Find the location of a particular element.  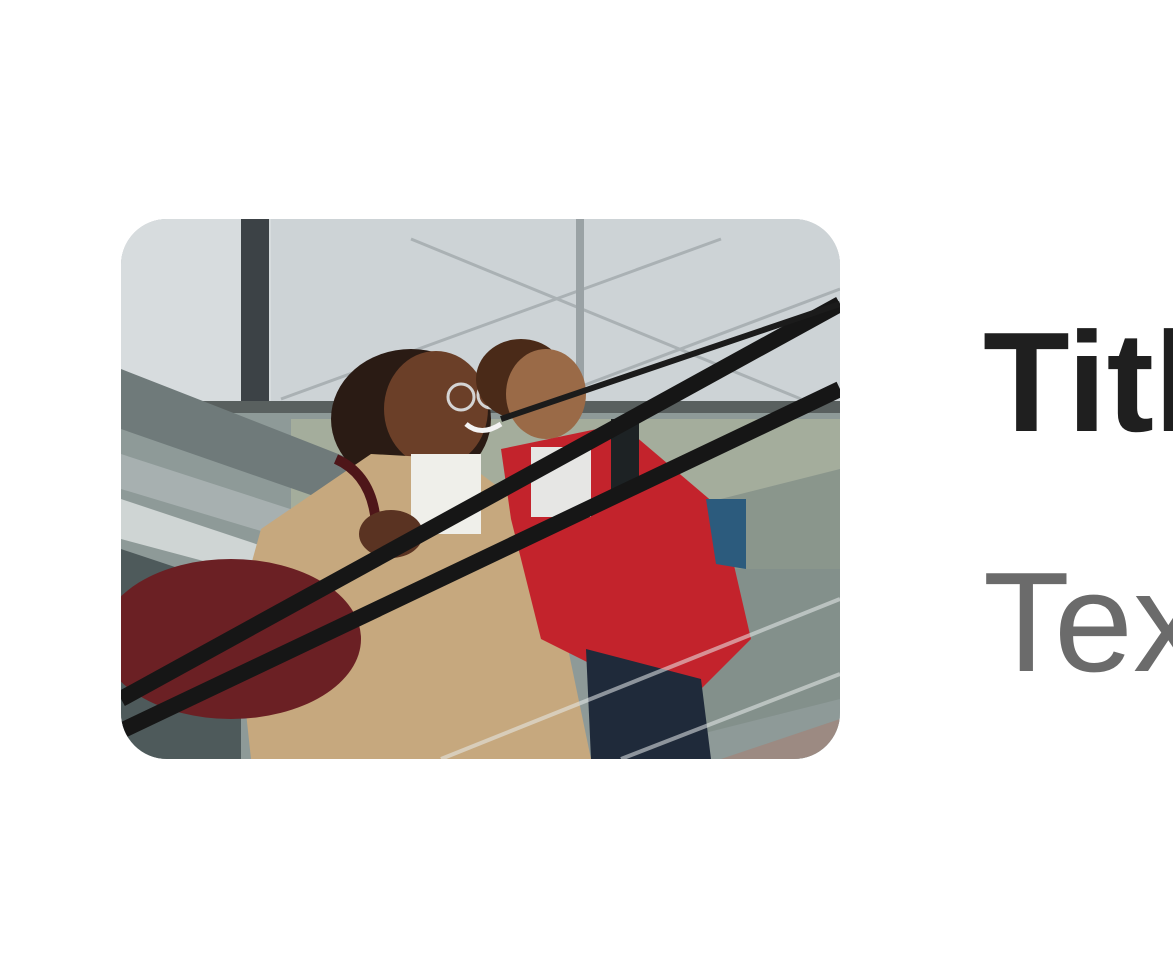

card-text: Text is located at coordinates (1078, 622).